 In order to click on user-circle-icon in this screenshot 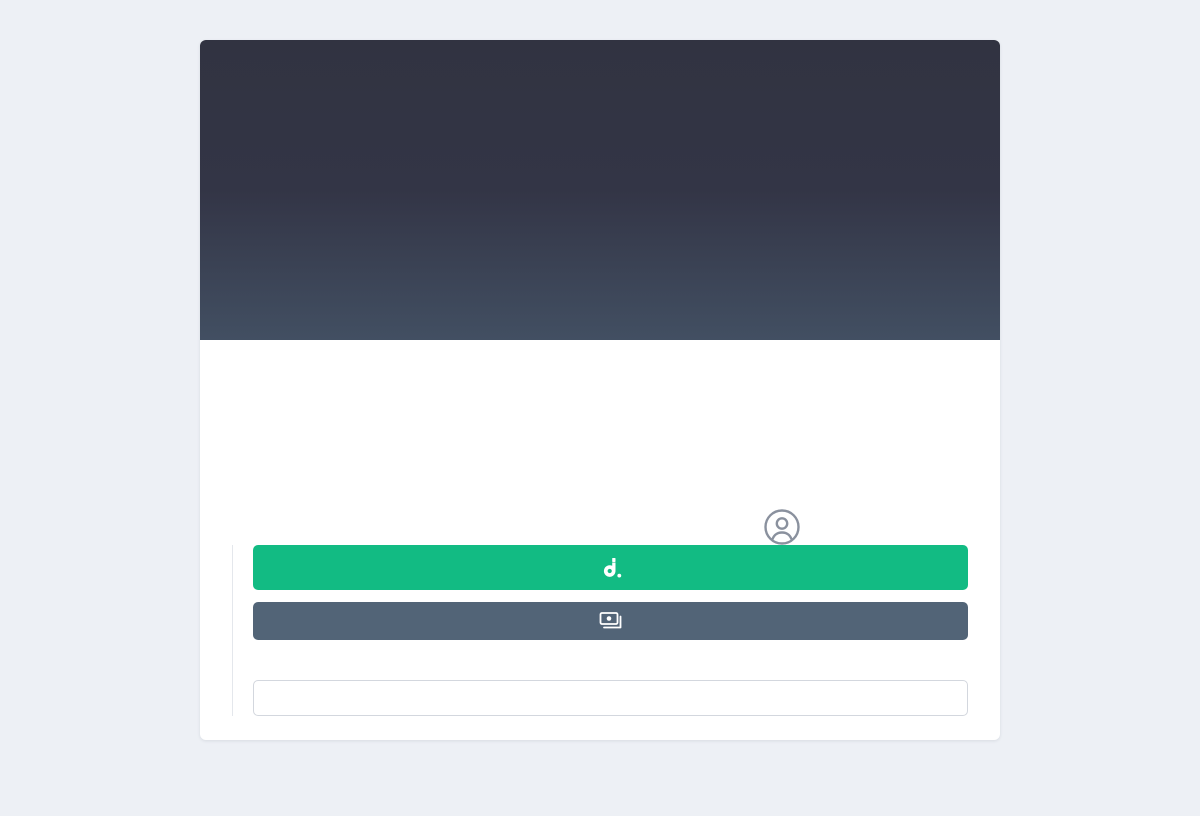, I will do `click(782, 527)`.